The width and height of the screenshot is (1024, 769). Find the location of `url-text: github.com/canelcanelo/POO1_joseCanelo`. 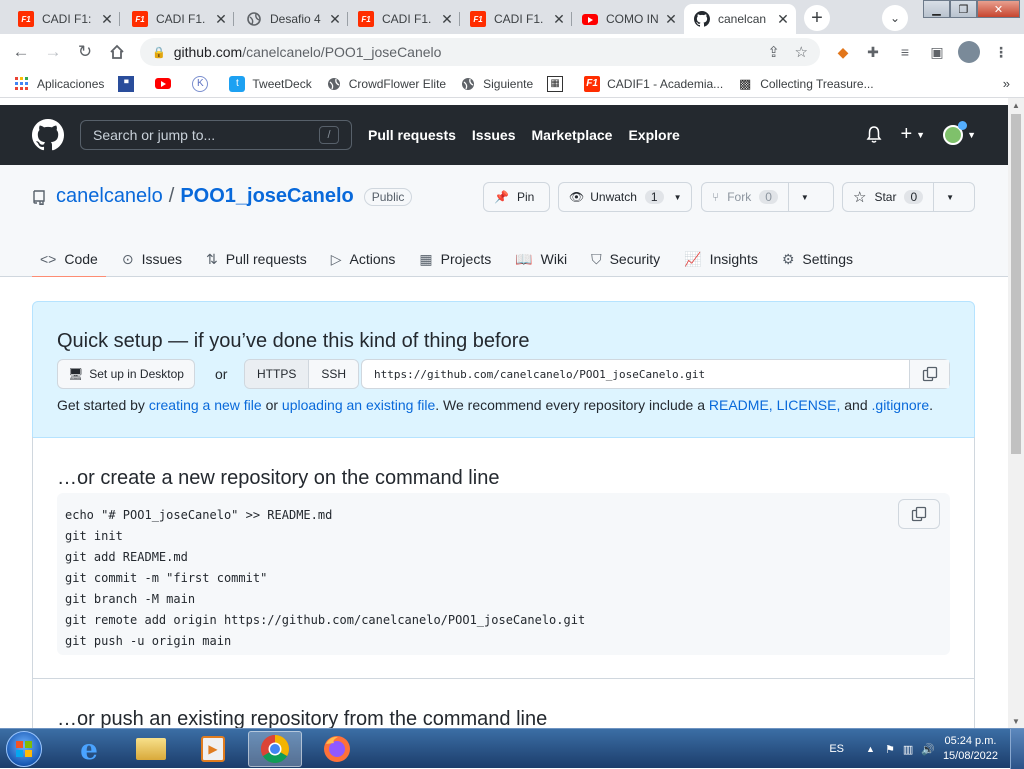

url-text: github.com/canelcanelo/POO1_joseCanelo is located at coordinates (308, 52).